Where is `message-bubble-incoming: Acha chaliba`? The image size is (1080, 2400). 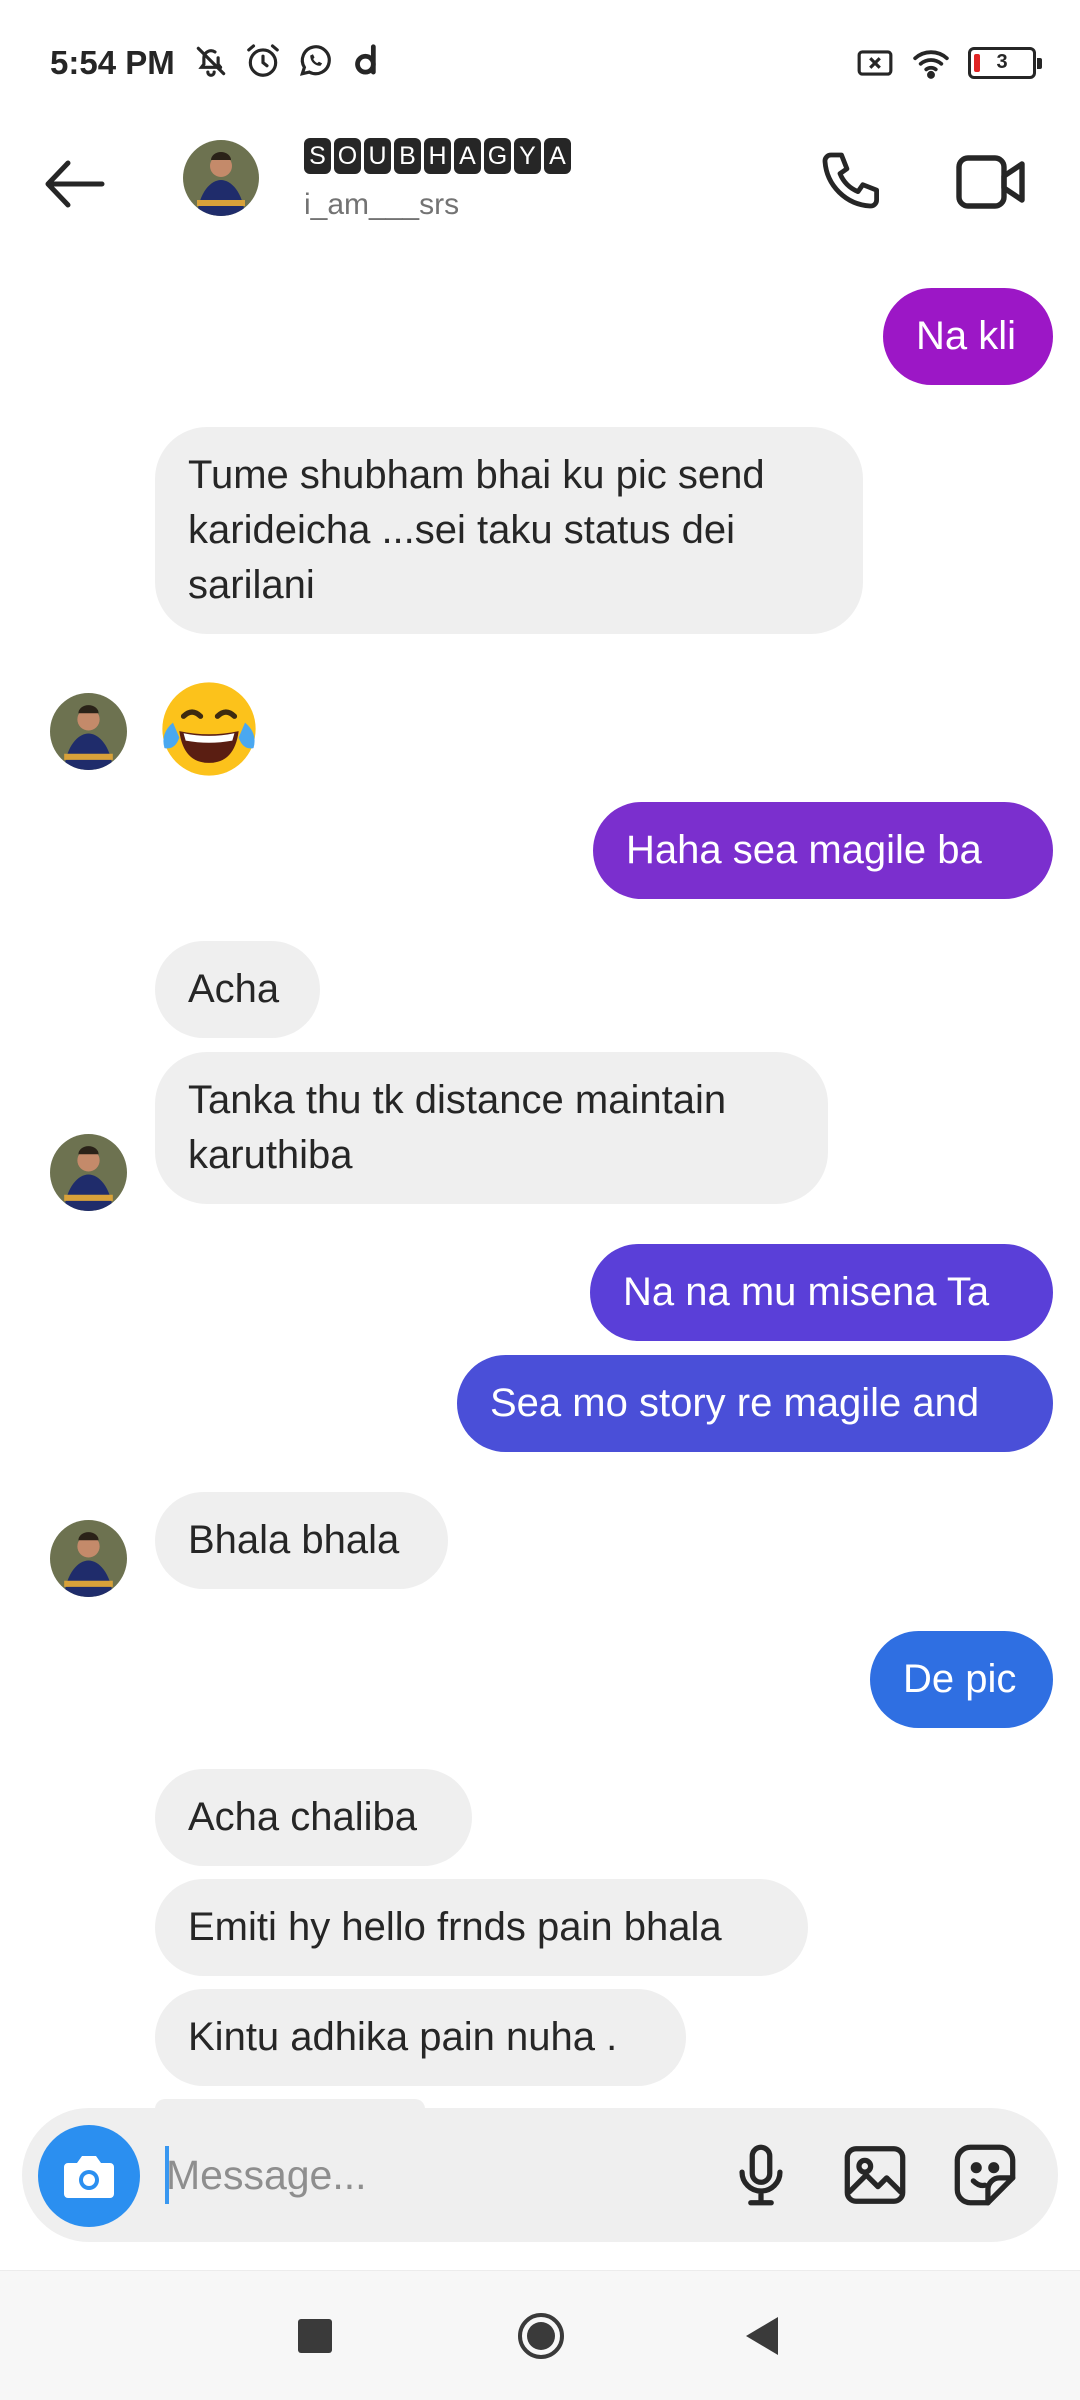 message-bubble-incoming: Acha chaliba is located at coordinates (313, 1817).